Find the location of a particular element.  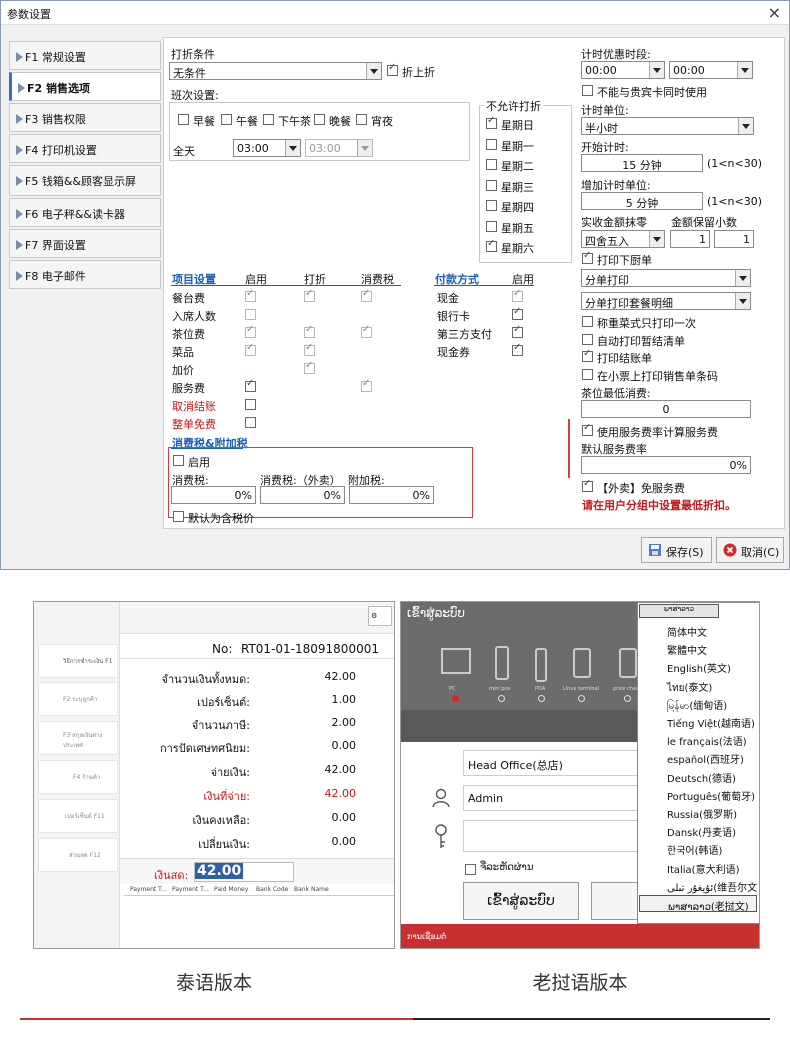

tax-enable-checkbox is located at coordinates (178, 460).